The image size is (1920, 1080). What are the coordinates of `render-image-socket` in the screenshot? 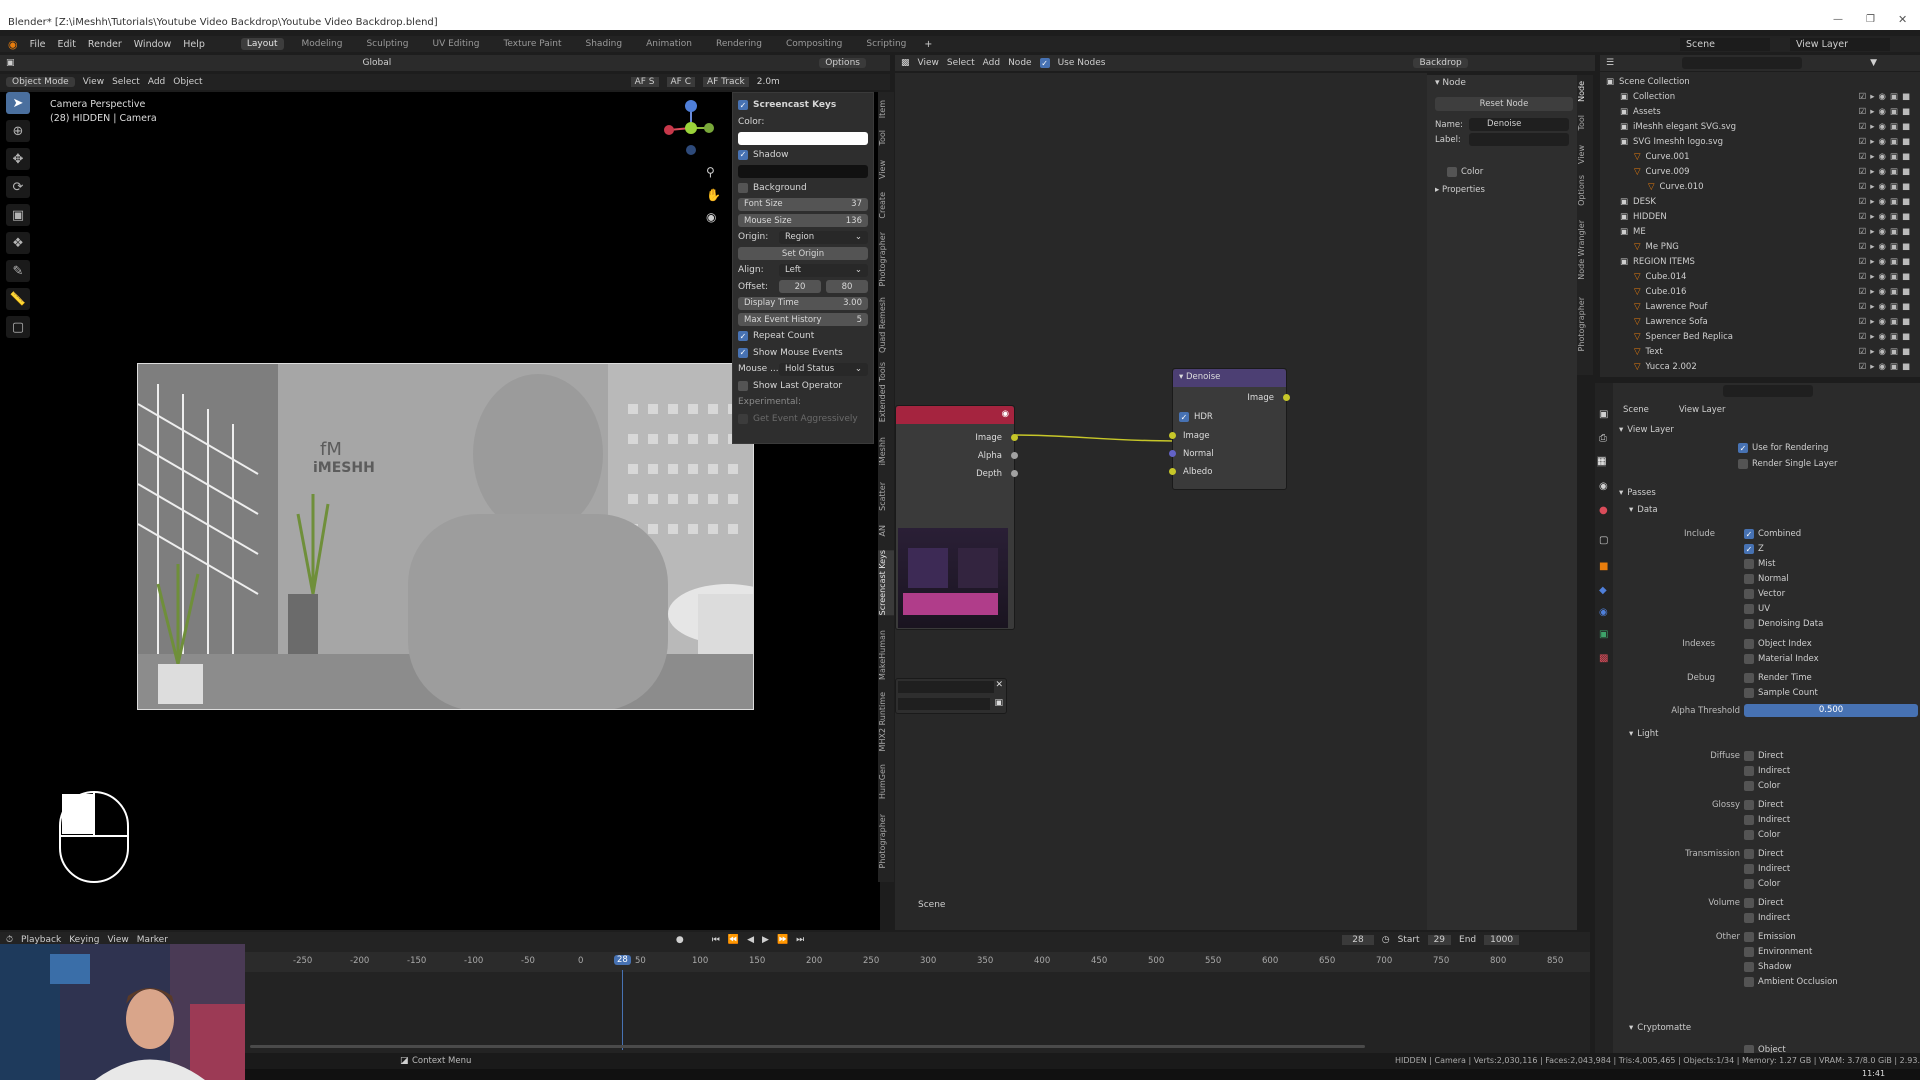 It's located at (1014, 437).